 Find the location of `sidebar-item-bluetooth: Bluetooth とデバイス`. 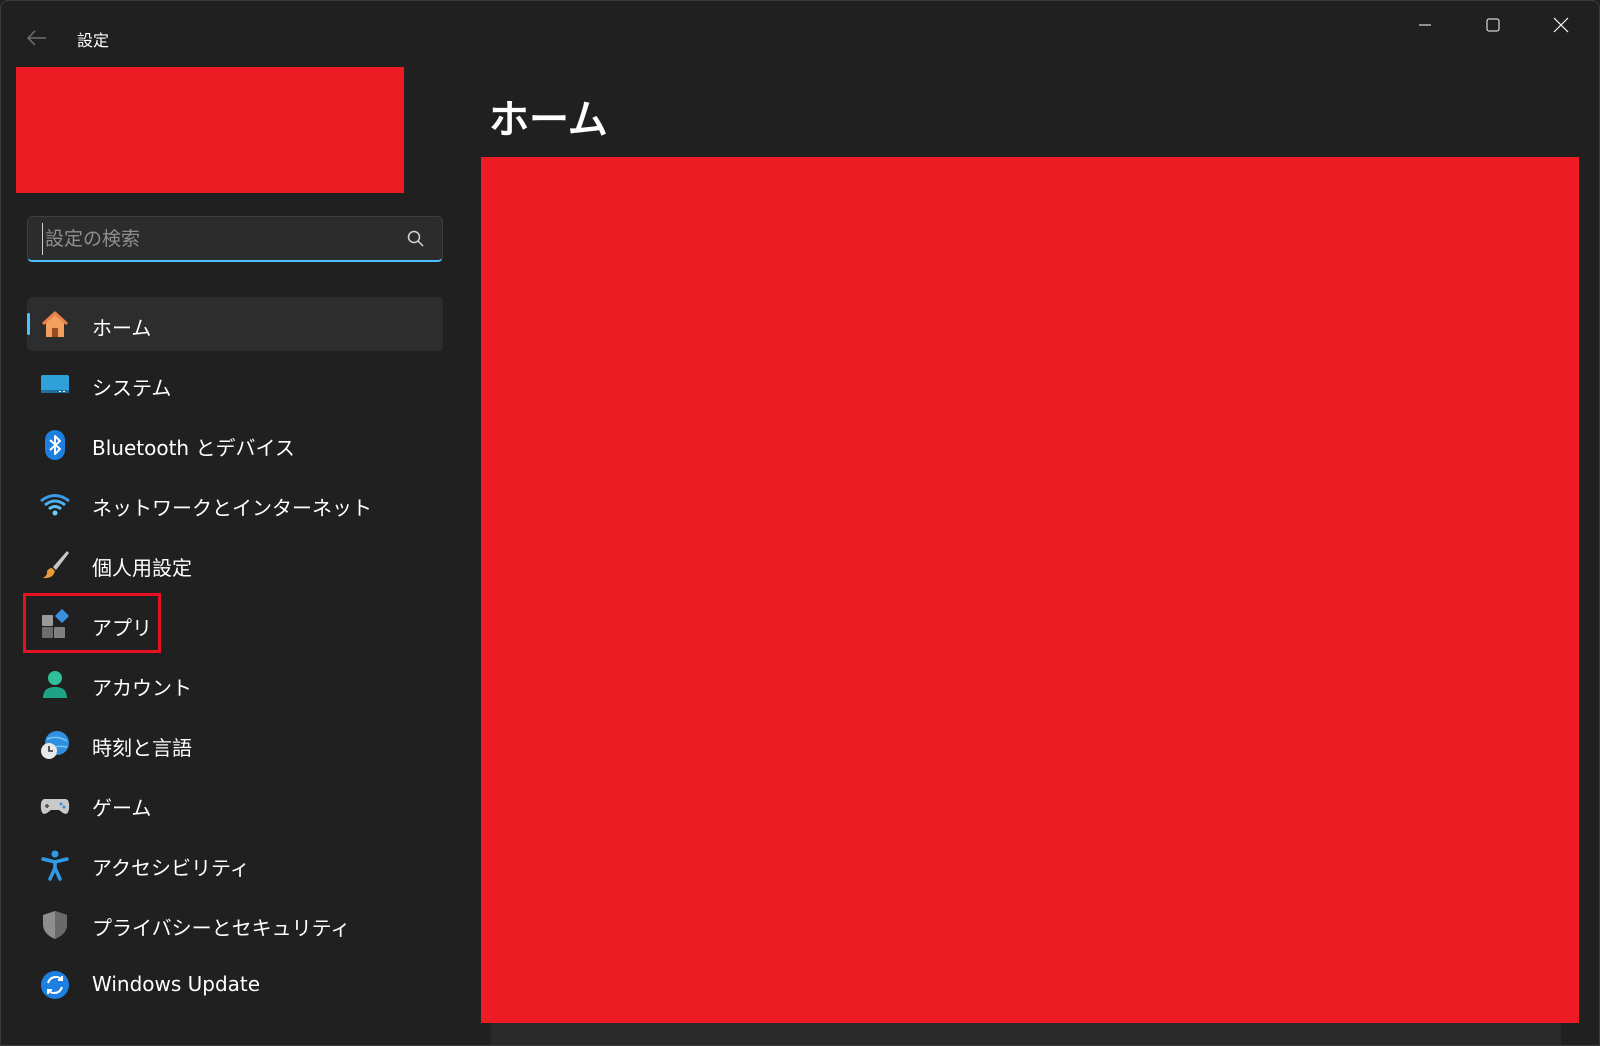

sidebar-item-bluetooth: Bluetooth とデバイス is located at coordinates (235, 444).